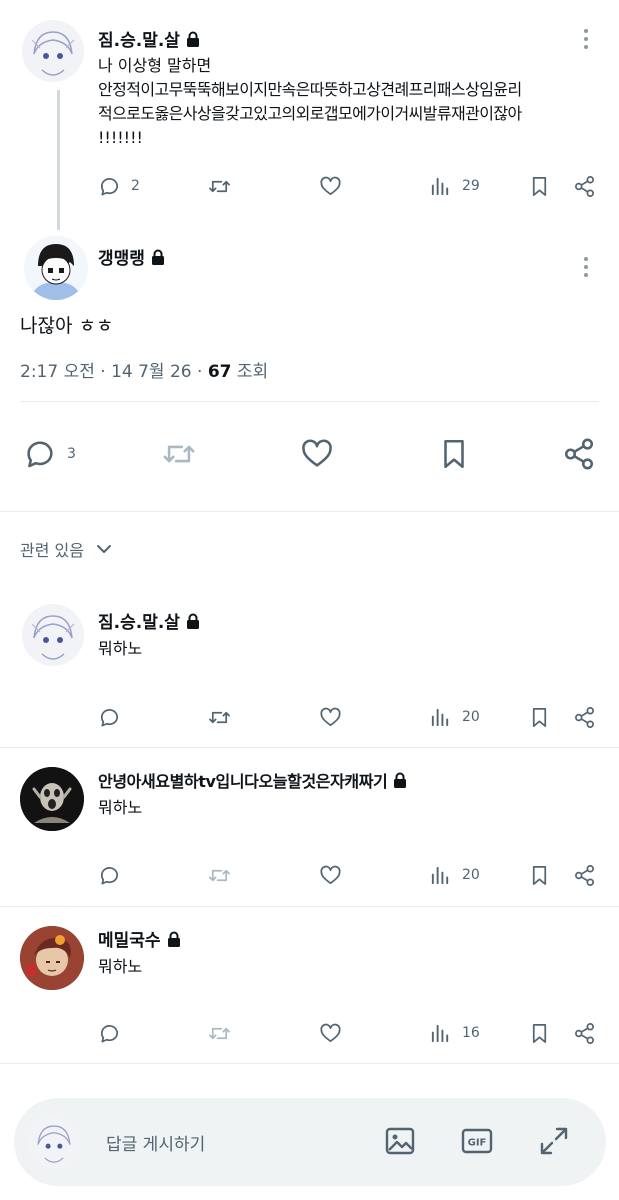 The image size is (619, 1200). I want to click on reply-input-placeholder: 답글 게시하기, so click(155, 1142).